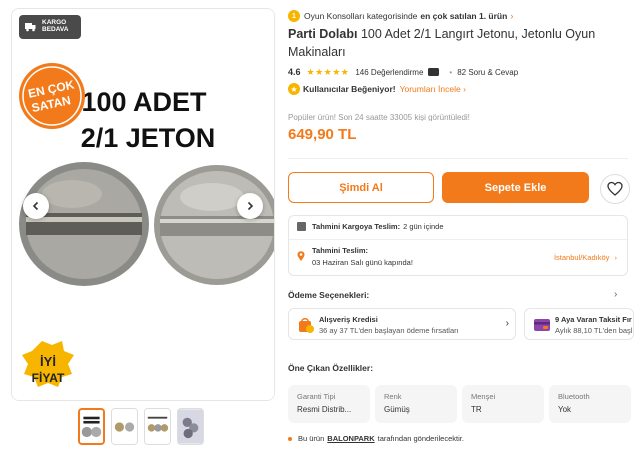 Image resolution: width=640 pixels, height=453 pixels. I want to click on delivery-value: 03 Haziran Salı günü kapında!, so click(362, 262).